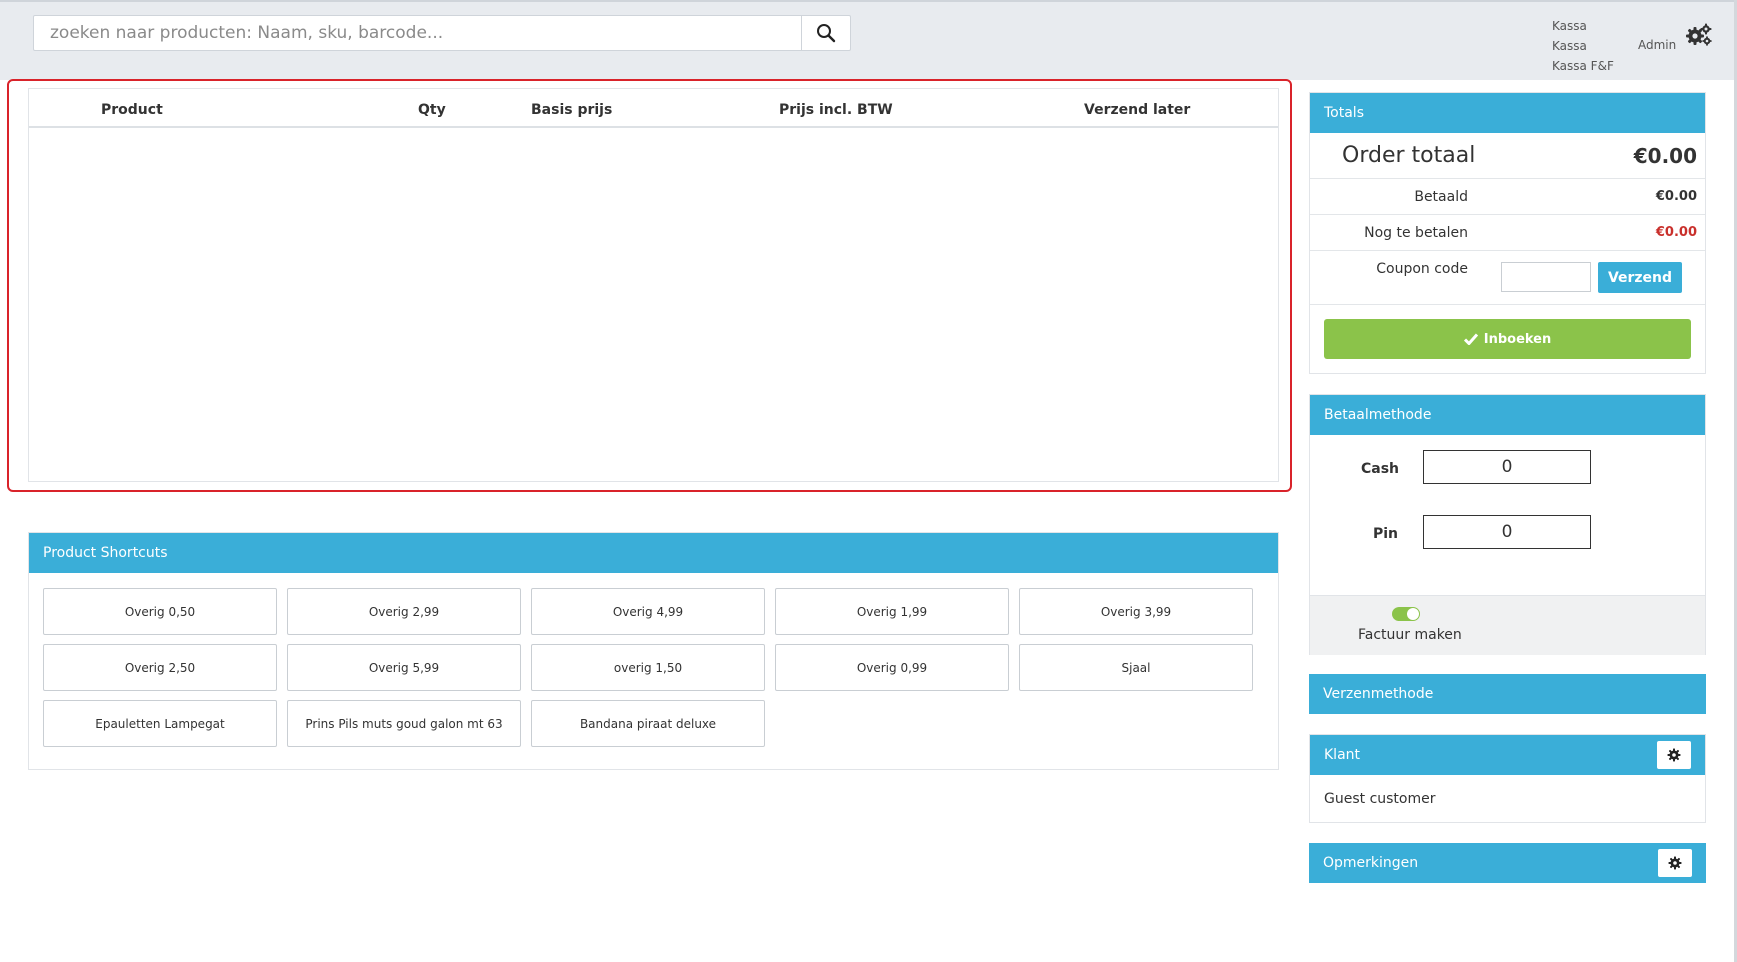  Describe the element at coordinates (1507, 755) in the screenshot. I see `customer-title: Klant` at that location.